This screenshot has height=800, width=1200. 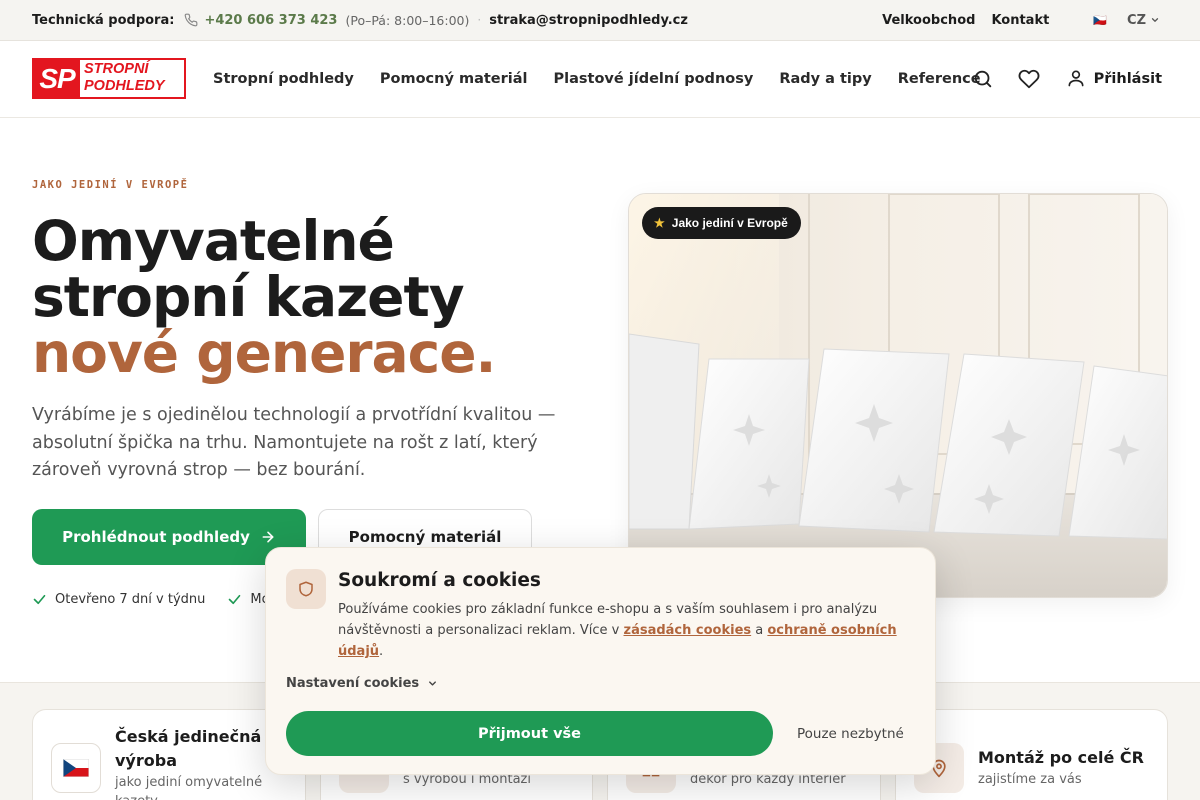 I want to click on flag-icon: 🇨🇿, so click(x=1100, y=20).